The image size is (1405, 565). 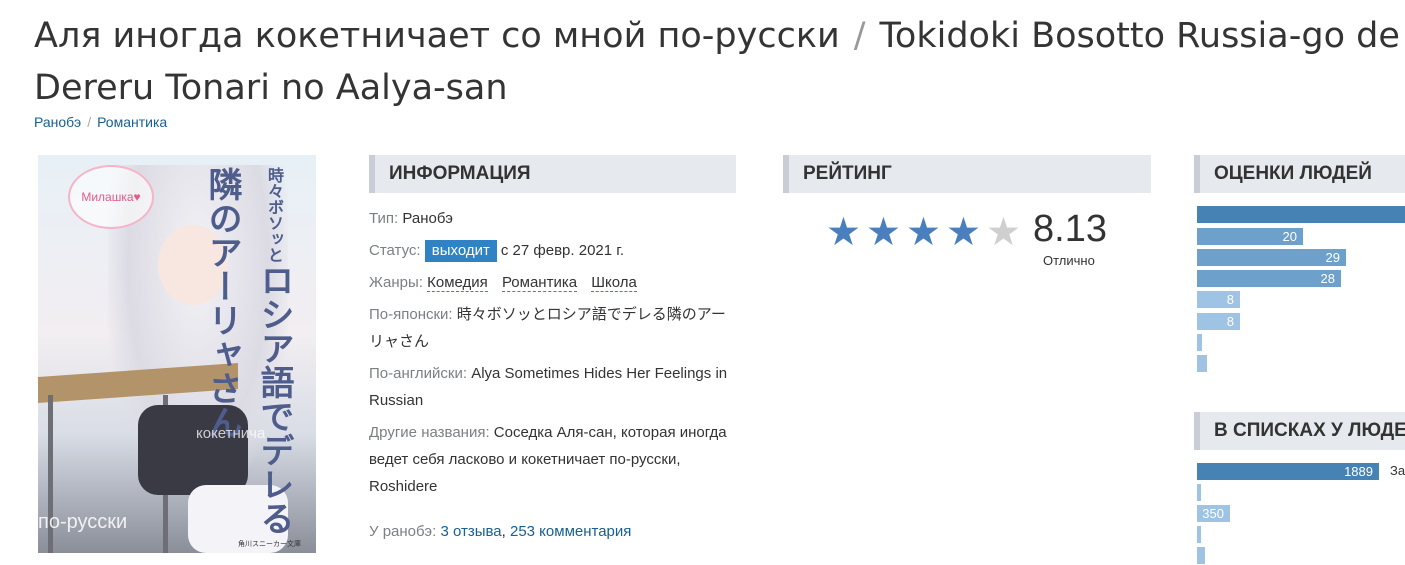 I want to click on lists-header: В СПИСКАХ У ЛЮДЕЙ, so click(x=1299, y=431).